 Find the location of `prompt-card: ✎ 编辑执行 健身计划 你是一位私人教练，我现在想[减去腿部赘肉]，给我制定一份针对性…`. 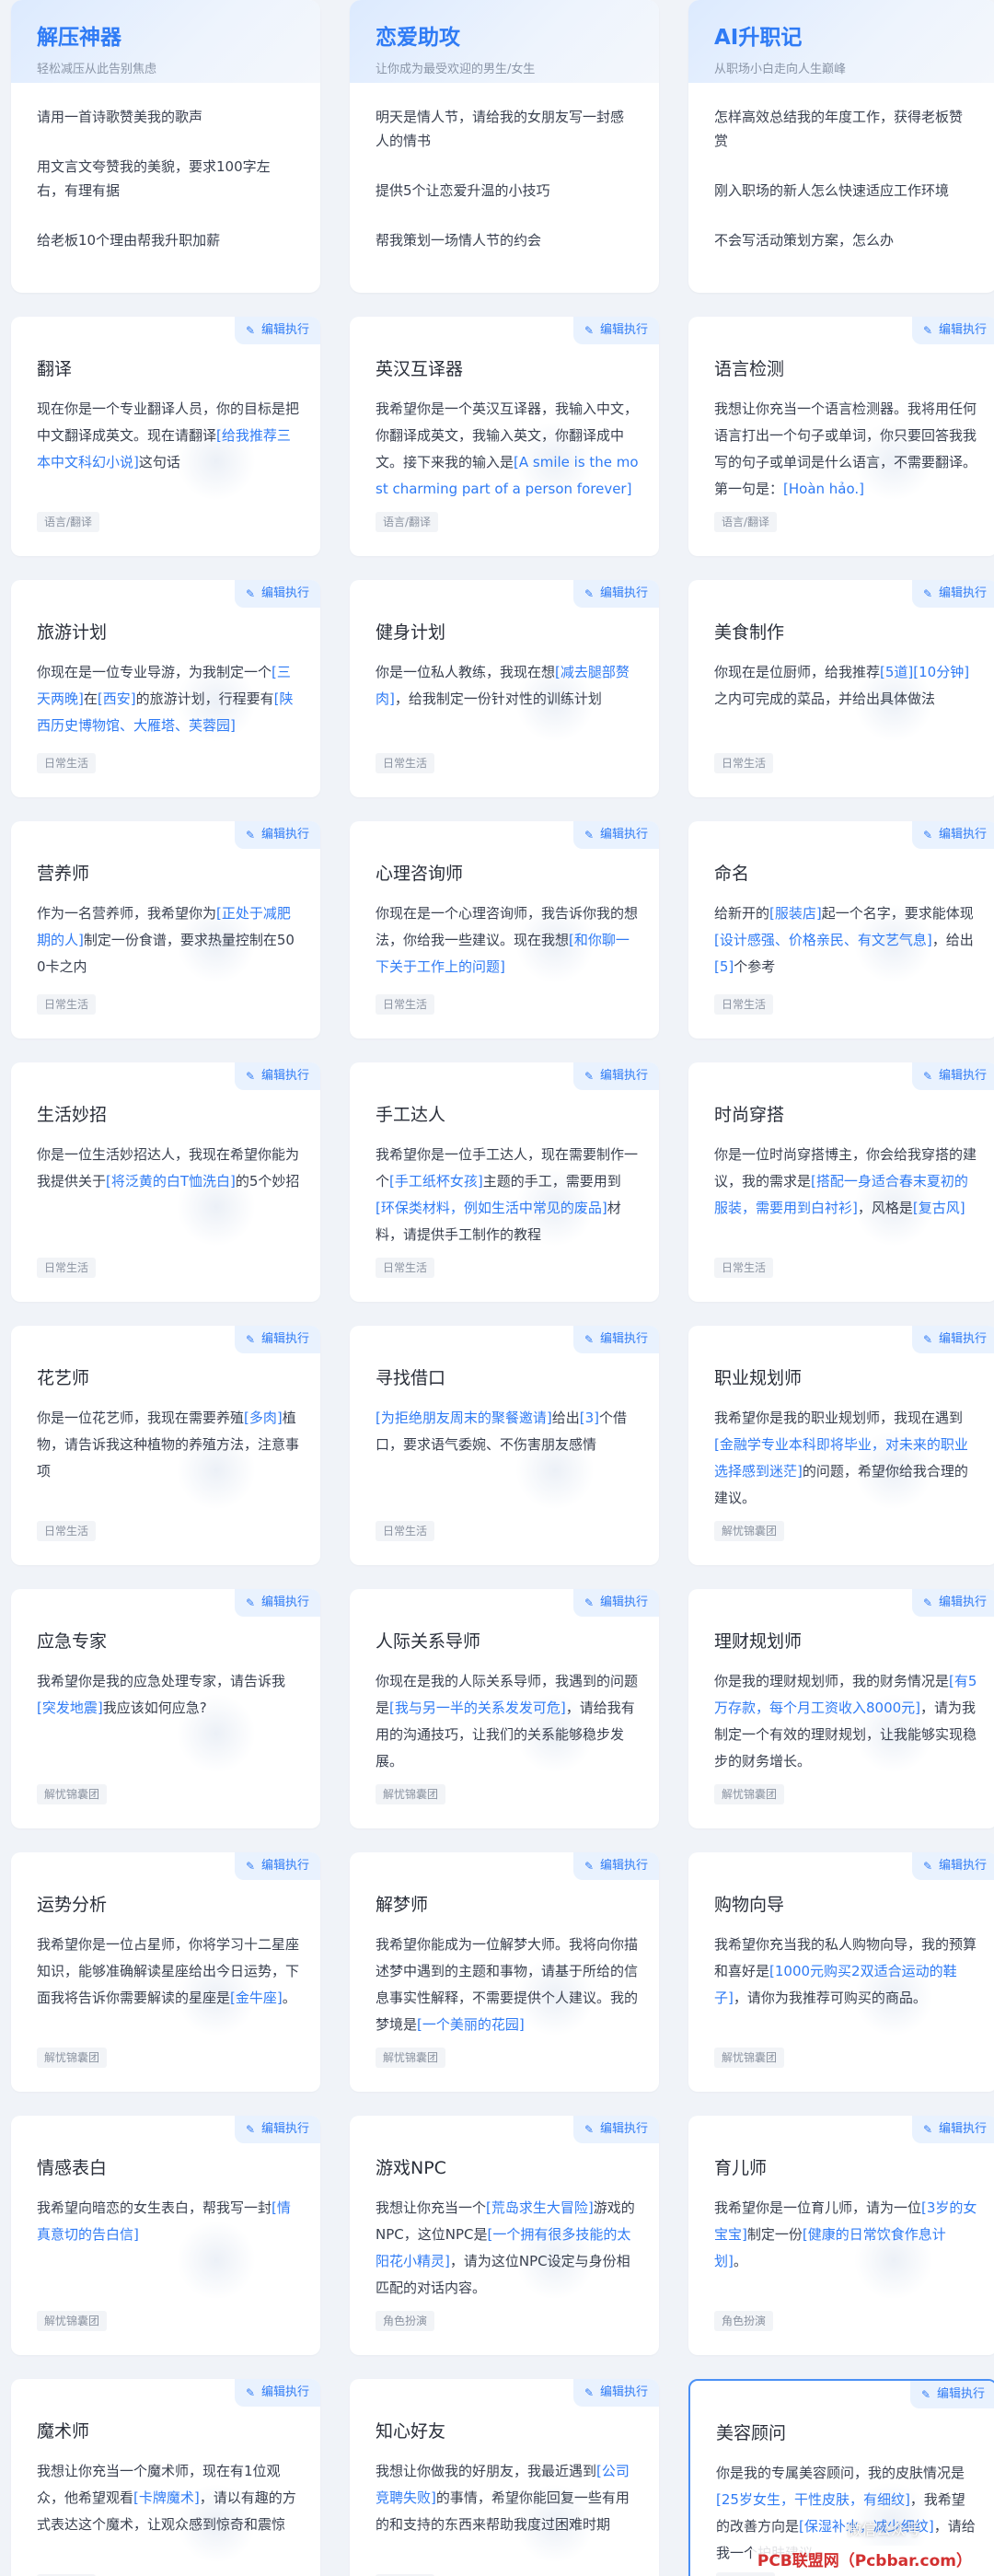

prompt-card: ✎ 编辑执行 健身计划 你是一位私人教练，我现在想[减去腿部赘肉]，给我制定一份针对性… is located at coordinates (504, 688).